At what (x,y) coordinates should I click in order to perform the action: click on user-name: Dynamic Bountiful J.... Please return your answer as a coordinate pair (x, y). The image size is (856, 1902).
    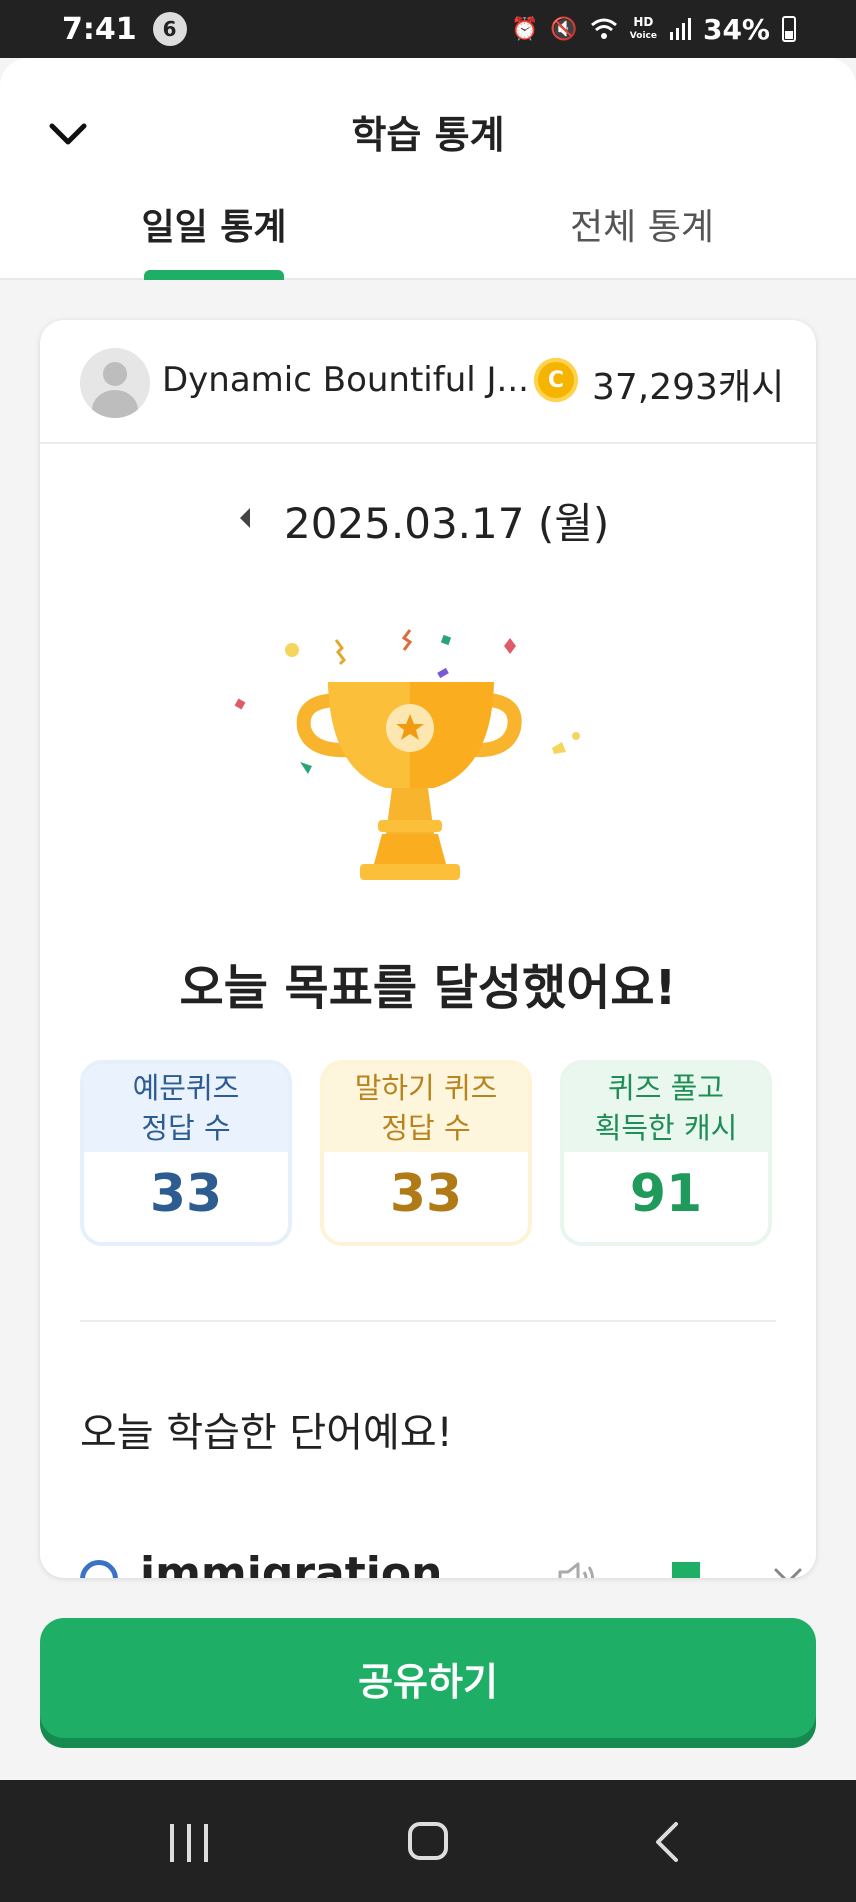
    Looking at the image, I should click on (345, 380).